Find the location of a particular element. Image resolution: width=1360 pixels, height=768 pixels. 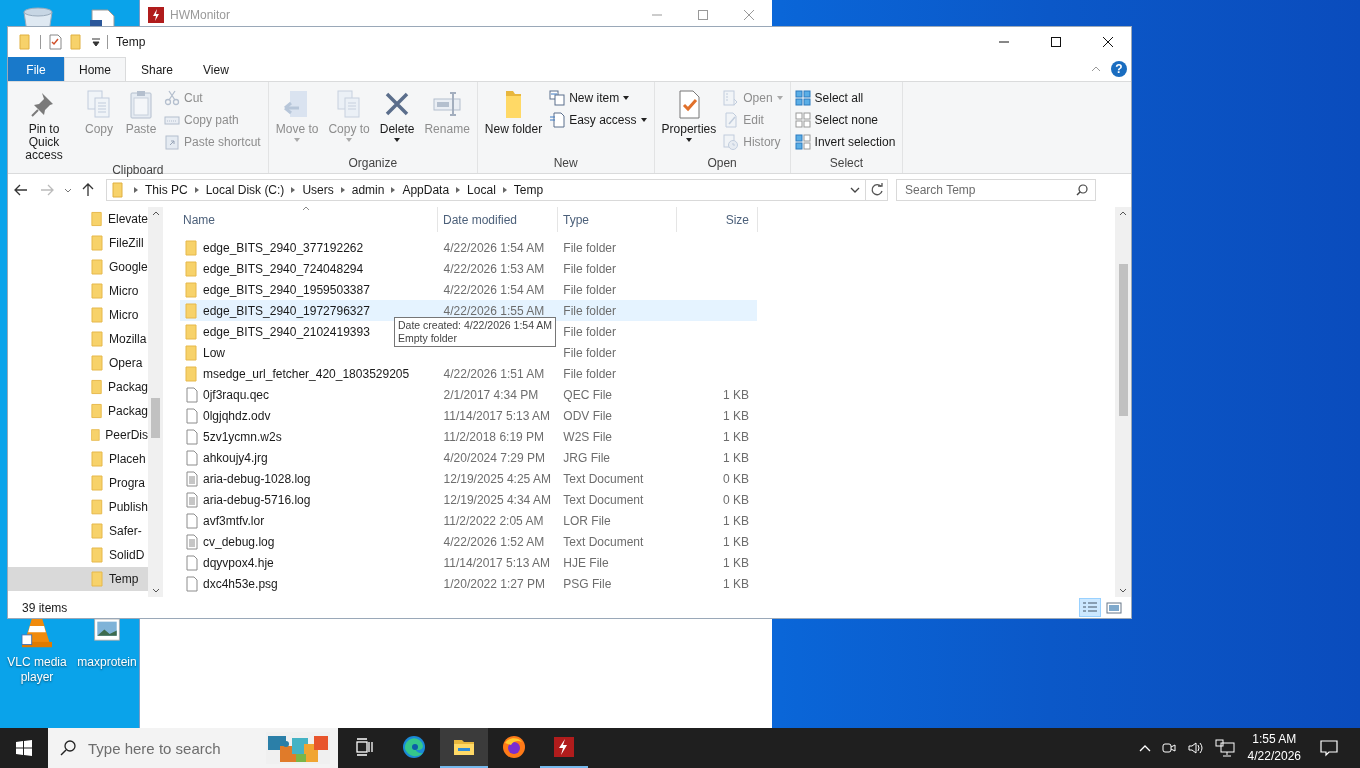

date-modified: 12/19/2025 4:25 AM is located at coordinates (497, 478).